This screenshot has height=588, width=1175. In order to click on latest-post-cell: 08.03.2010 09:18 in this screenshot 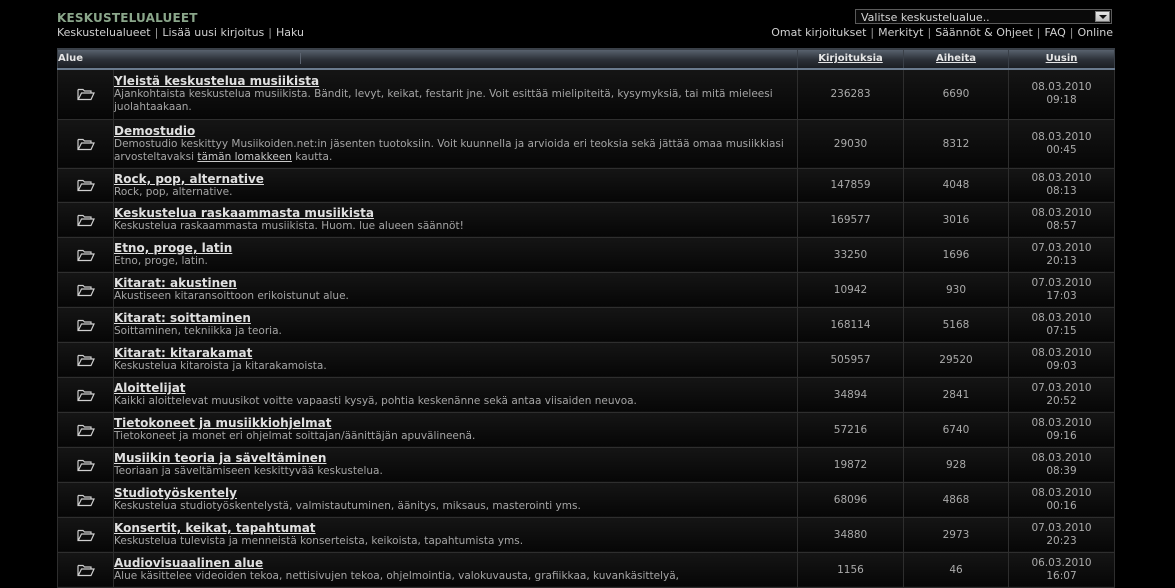, I will do `click(1061, 94)`.